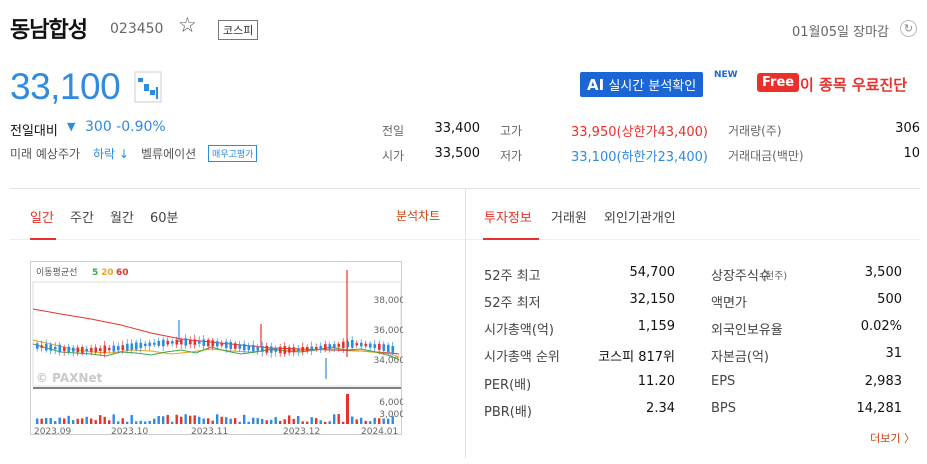  I want to click on more-link: 더보기 〉, so click(892, 438).